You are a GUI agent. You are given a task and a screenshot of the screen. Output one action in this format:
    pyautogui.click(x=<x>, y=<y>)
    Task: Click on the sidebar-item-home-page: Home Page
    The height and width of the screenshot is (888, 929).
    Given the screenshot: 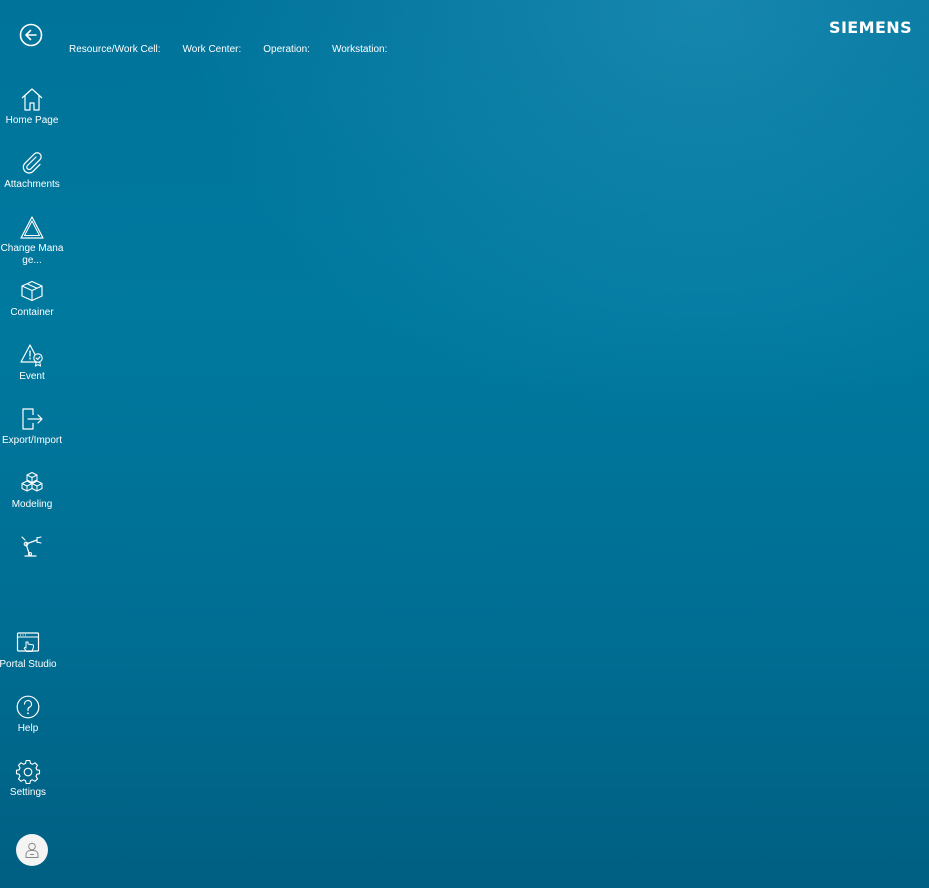 What is the action you would take?
    pyautogui.click(x=32, y=106)
    